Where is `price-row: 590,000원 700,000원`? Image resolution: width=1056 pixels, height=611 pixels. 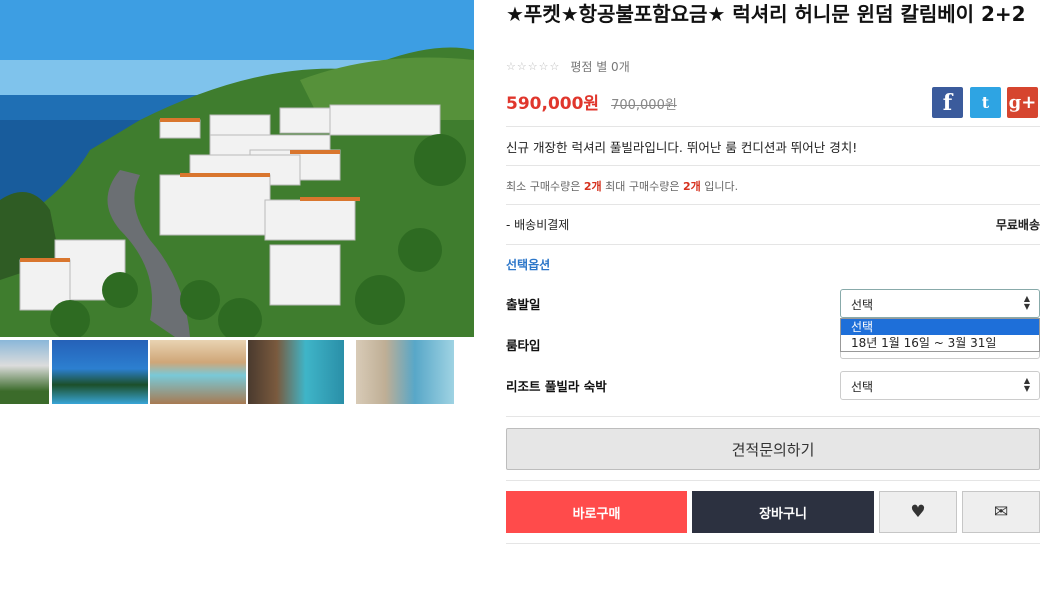 price-row: 590,000원 700,000원 is located at coordinates (591, 101).